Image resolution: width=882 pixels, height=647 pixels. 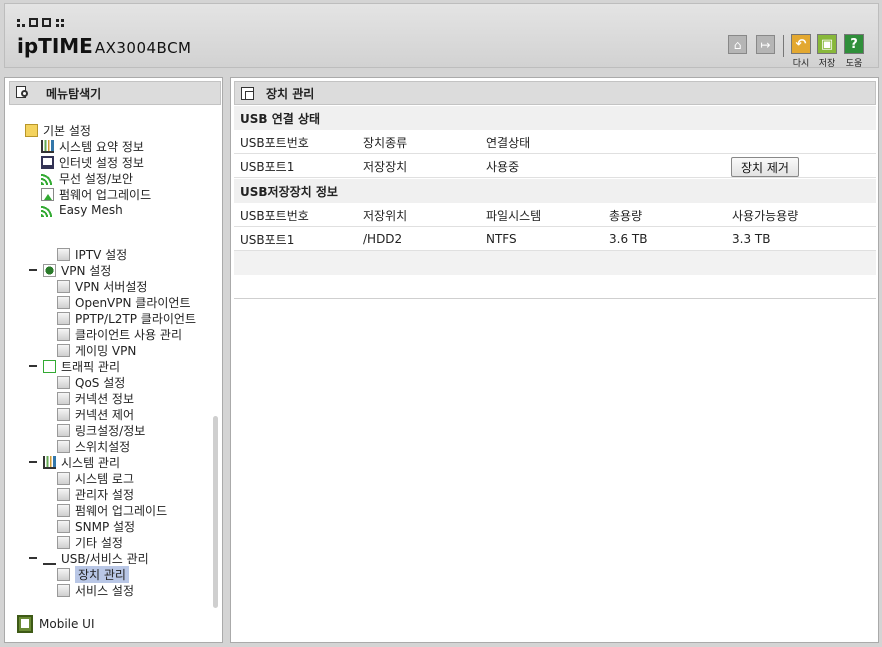 What do you see at coordinates (87, 178) in the screenshot?
I see `tree-item-wireless: 무선 설정/보안` at bounding box center [87, 178].